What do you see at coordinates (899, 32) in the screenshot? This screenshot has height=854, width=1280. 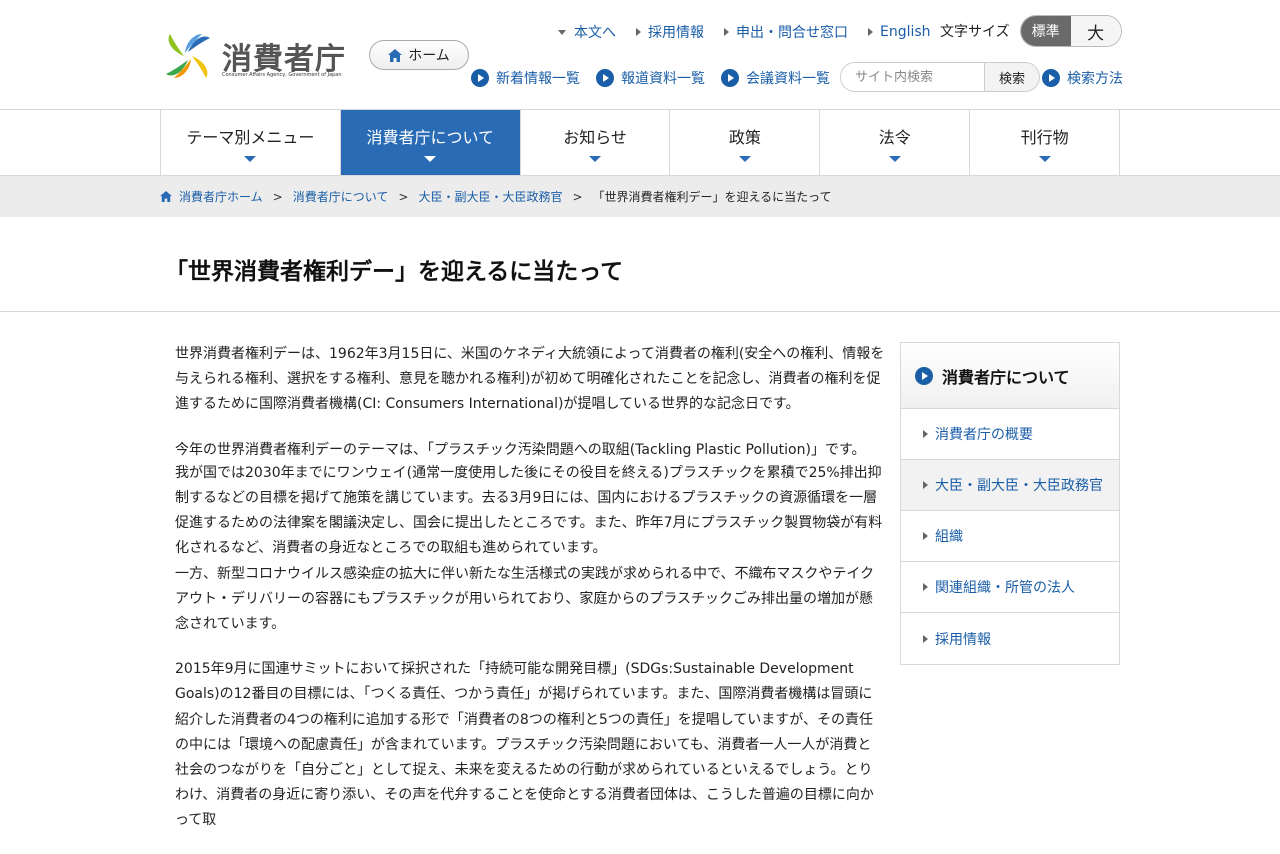 I see `english-link: English` at bounding box center [899, 32].